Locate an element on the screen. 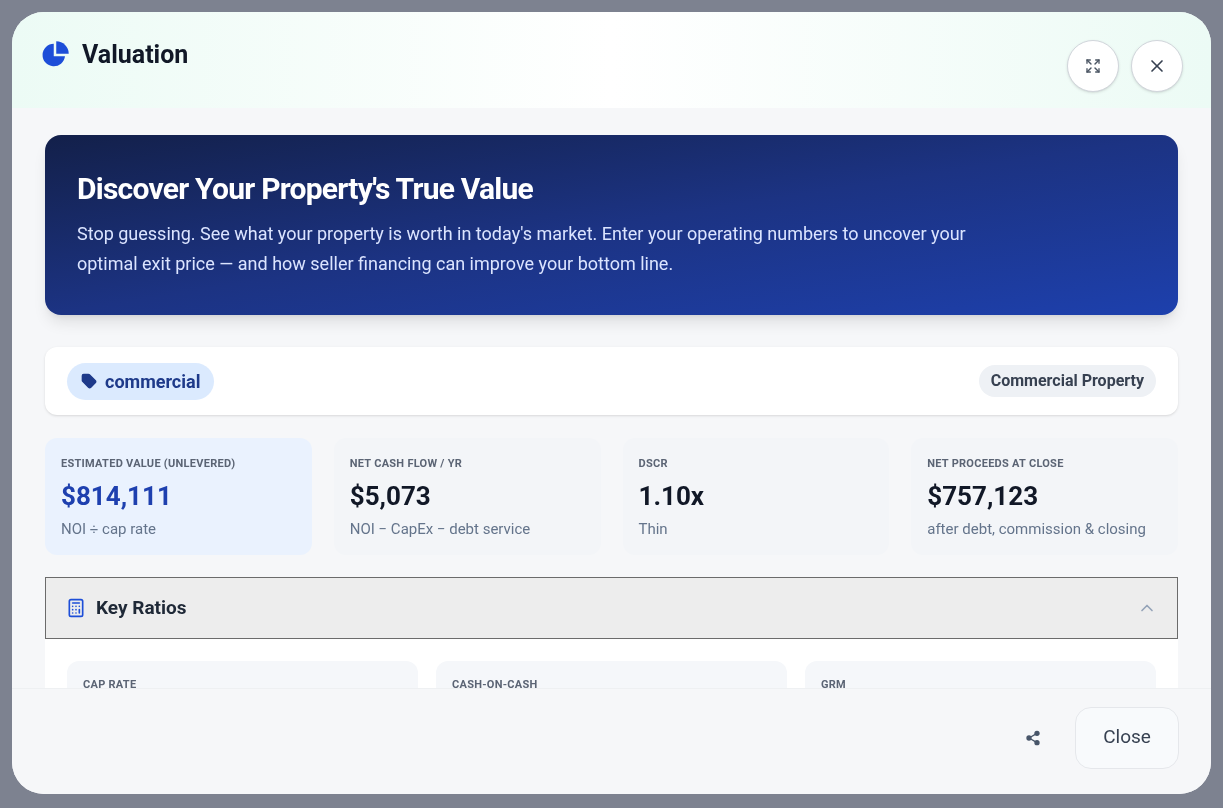 Image resolution: width=1223 pixels, height=808 pixels. share-icon is located at coordinates (1033, 737).